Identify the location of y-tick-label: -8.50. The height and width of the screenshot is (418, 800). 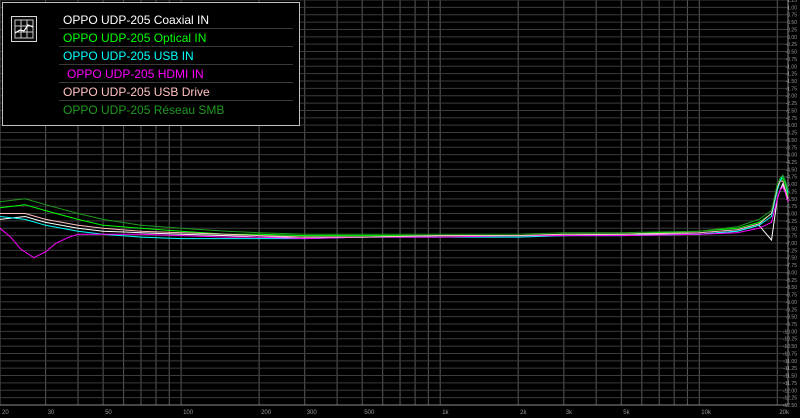
(792, 288).